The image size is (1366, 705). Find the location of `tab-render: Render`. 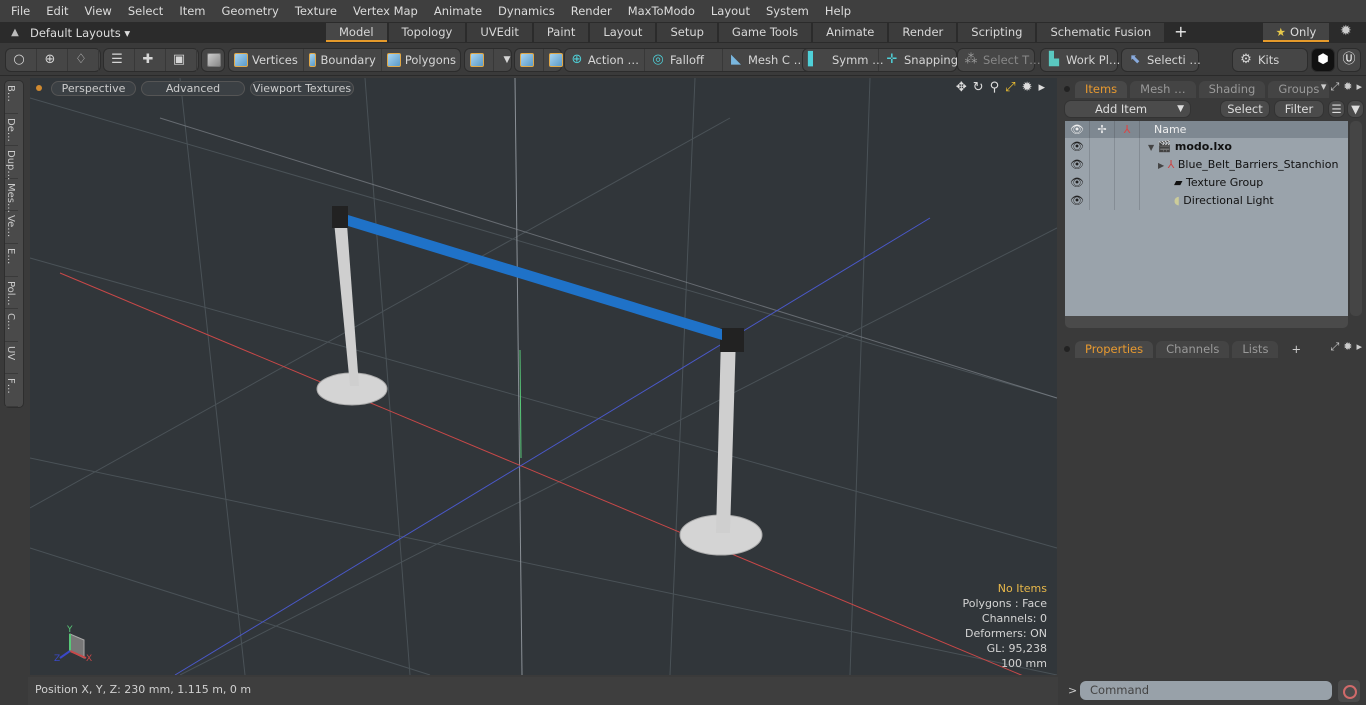

tab-render: Render is located at coordinates (923, 32).